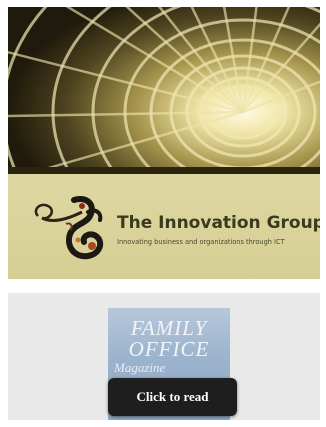 Image resolution: width=326 pixels, height=427 pixels. I want to click on divider, so click(163, 285).